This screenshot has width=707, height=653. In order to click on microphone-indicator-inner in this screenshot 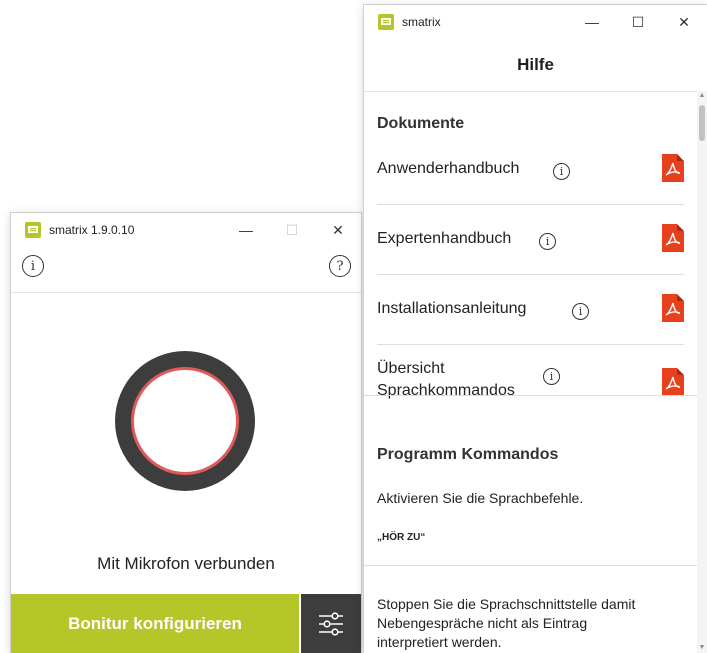, I will do `click(185, 421)`.